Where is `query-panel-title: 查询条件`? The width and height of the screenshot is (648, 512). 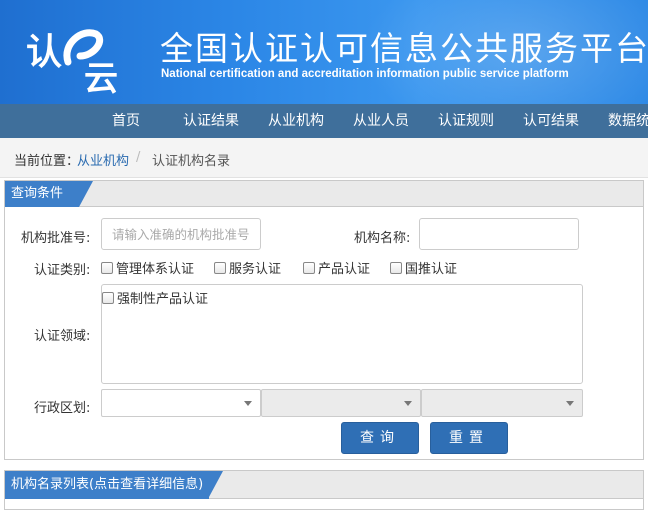
query-panel-title: 查询条件 is located at coordinates (49, 194).